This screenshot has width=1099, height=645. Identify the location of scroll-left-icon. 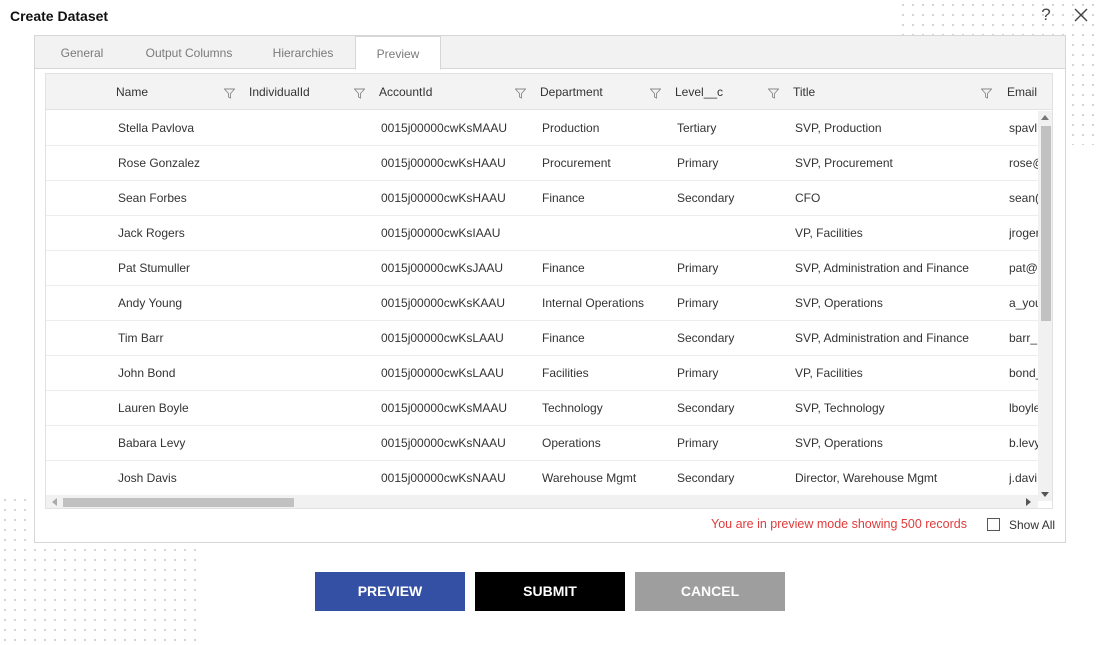
(54, 502).